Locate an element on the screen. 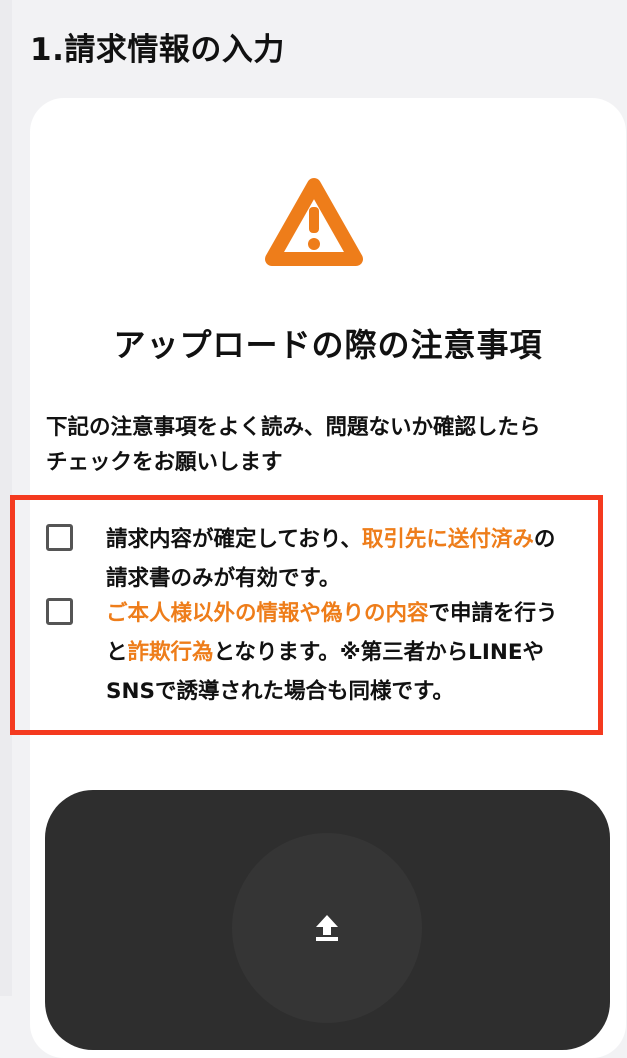  notice-intro: 下記の注意事項をよく読み、問題ないか確認したら チェックをお願いします is located at coordinates (326, 445).